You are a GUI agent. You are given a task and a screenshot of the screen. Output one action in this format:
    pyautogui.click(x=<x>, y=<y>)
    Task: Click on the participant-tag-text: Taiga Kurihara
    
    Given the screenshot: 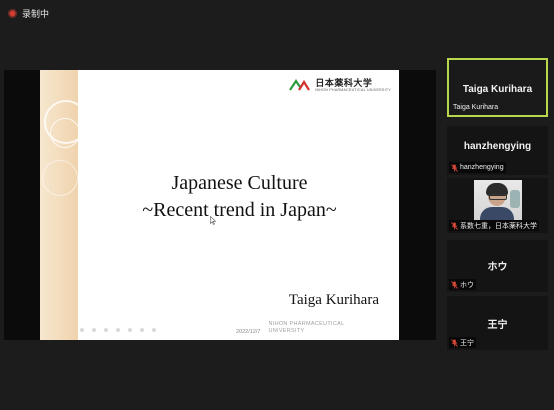 What is the action you would take?
    pyautogui.click(x=476, y=107)
    